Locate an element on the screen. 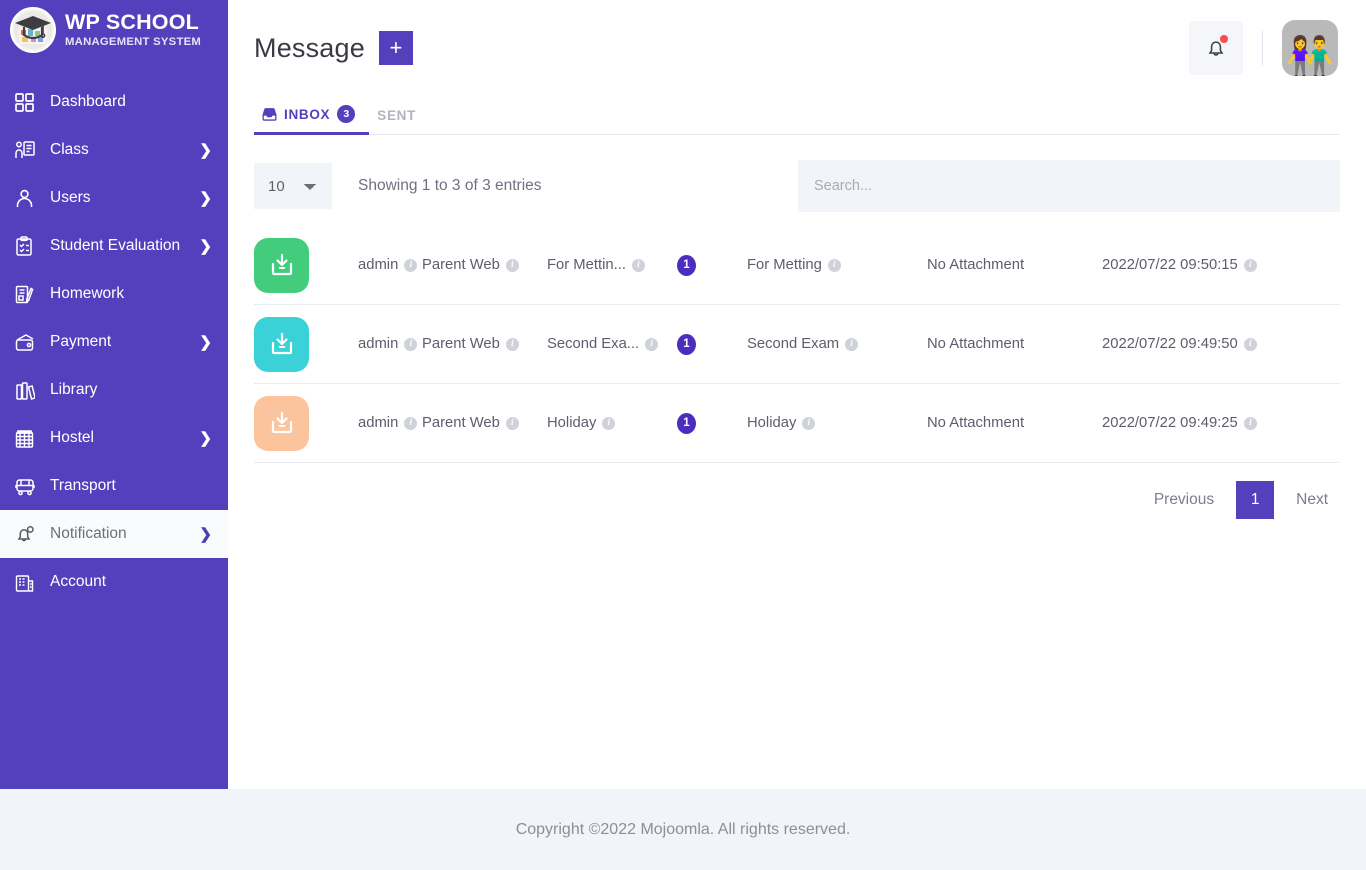  books-icon is located at coordinates (28, 390).